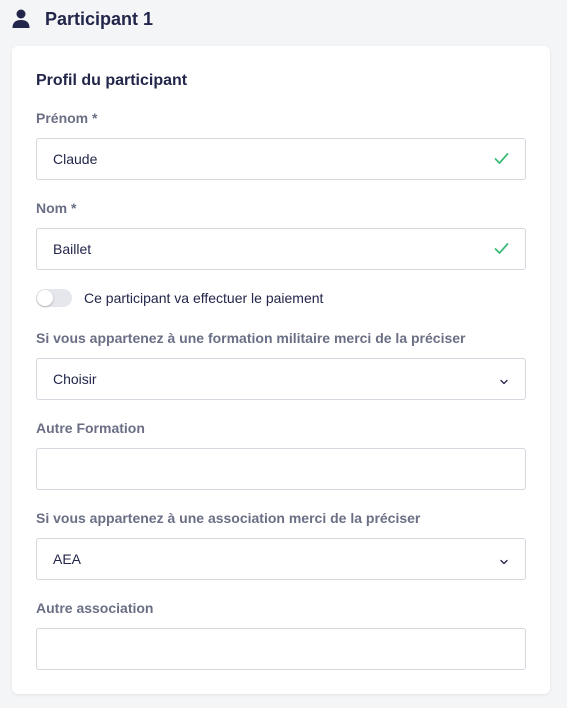 Image resolution: width=567 pixels, height=708 pixels. I want to click on participant-title: Participant 1, so click(99, 18).